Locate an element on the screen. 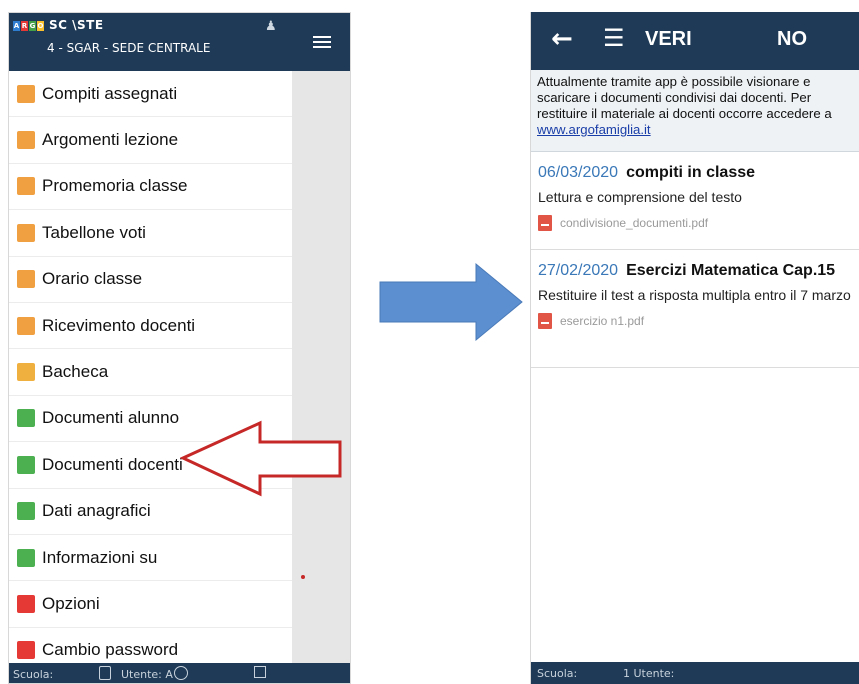  document-title: Esercizi Matematica Cap.15 is located at coordinates (731, 270).